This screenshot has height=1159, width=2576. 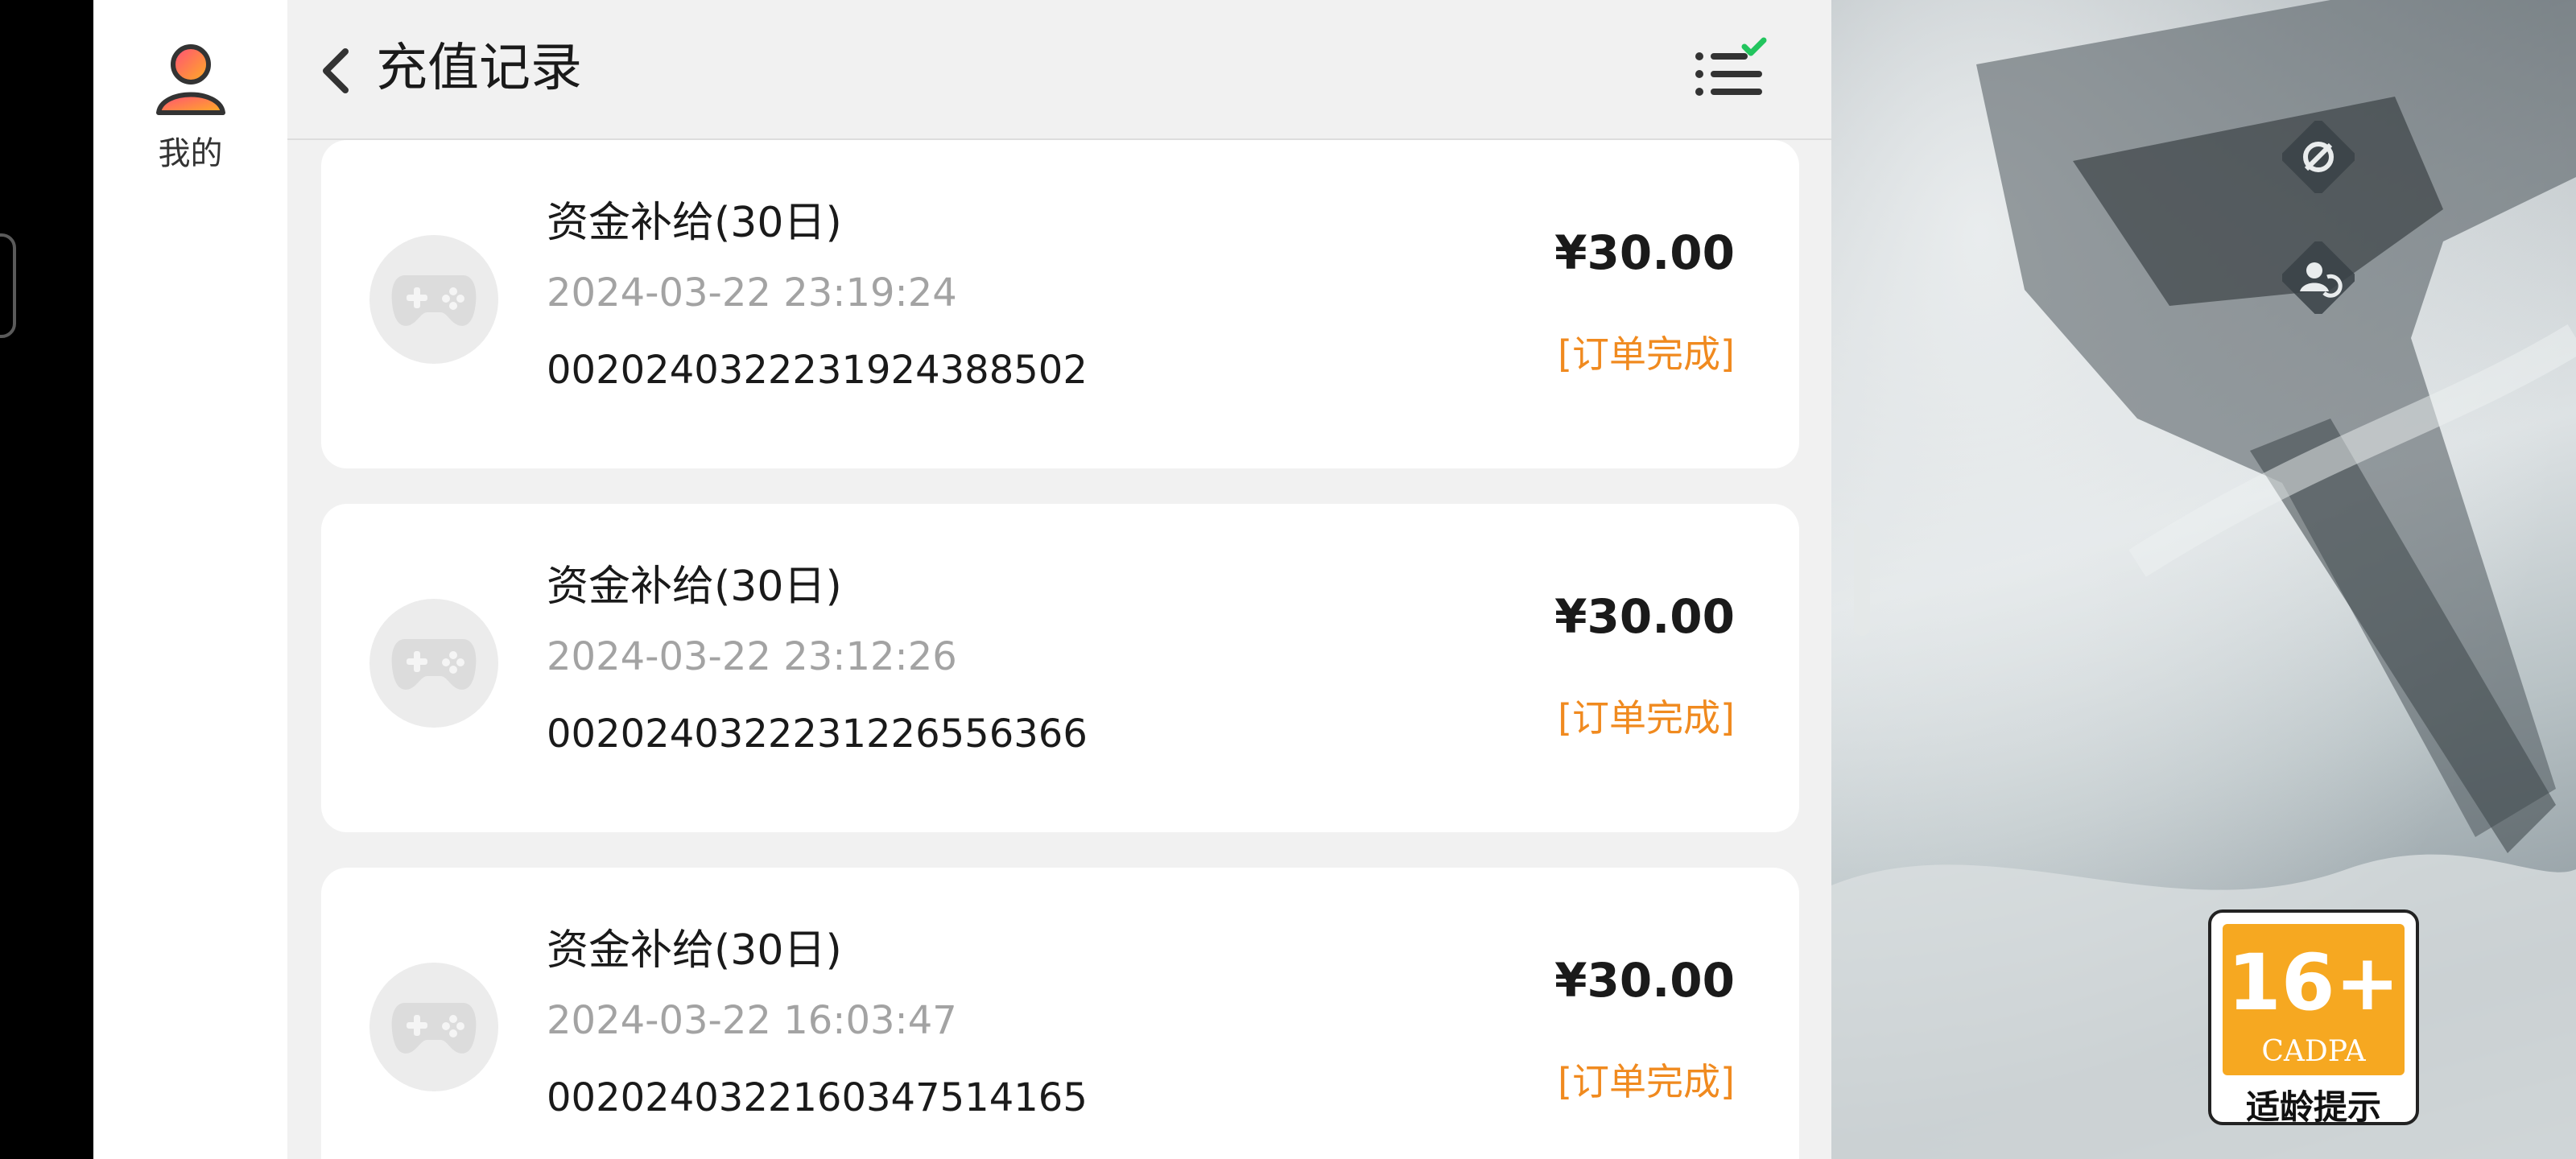 I want to click on record-order-id: 0020240322231226556366, so click(x=817, y=734).